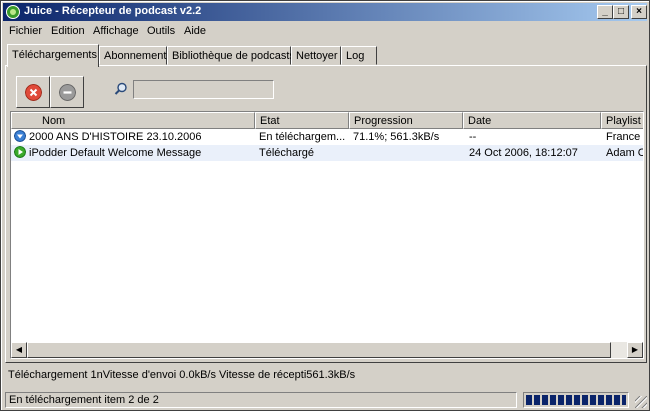 This screenshot has height=411, width=650. Describe the element at coordinates (635, 350) in the screenshot. I see `scroll-right-arrow-icon: ▶` at that location.